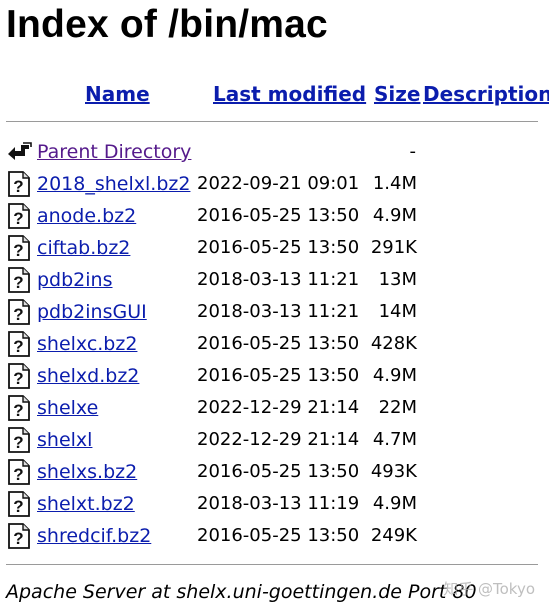  Describe the element at coordinates (87, 472) in the screenshot. I see `file-link: shelxs.bz2` at that location.